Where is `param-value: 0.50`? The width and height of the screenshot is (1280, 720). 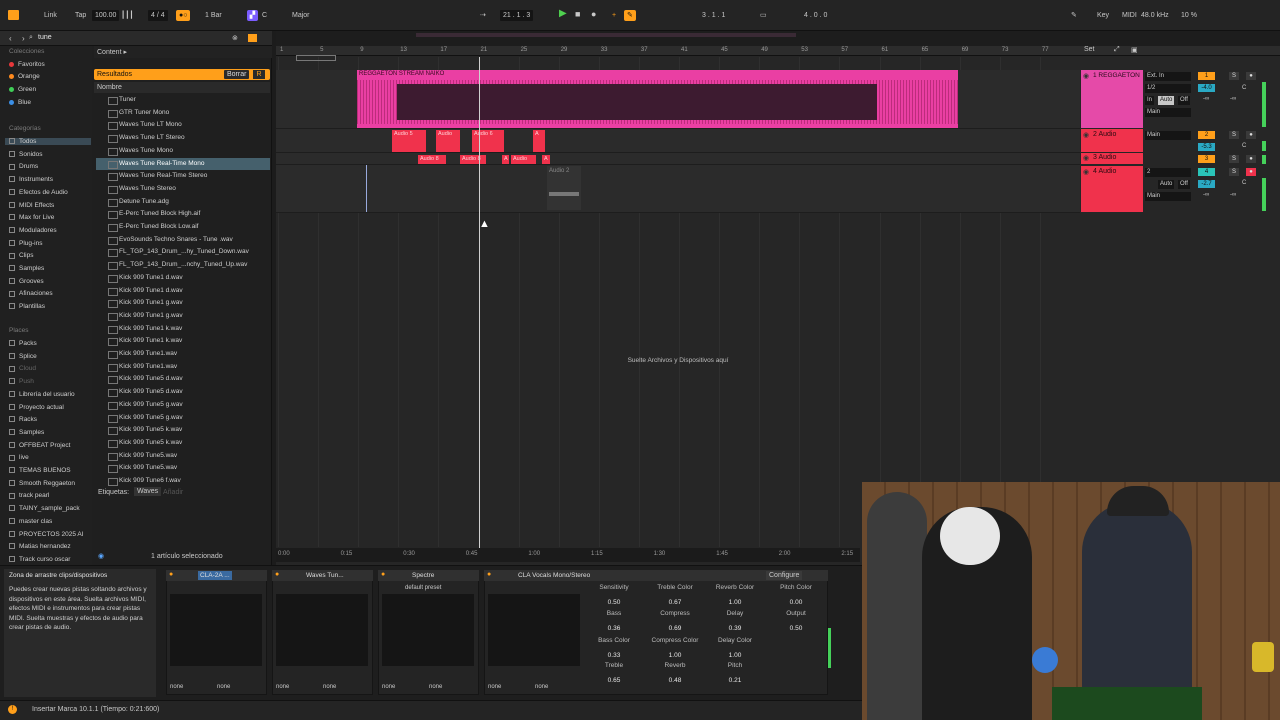
param-value: 0.50 is located at coordinates (796, 628).